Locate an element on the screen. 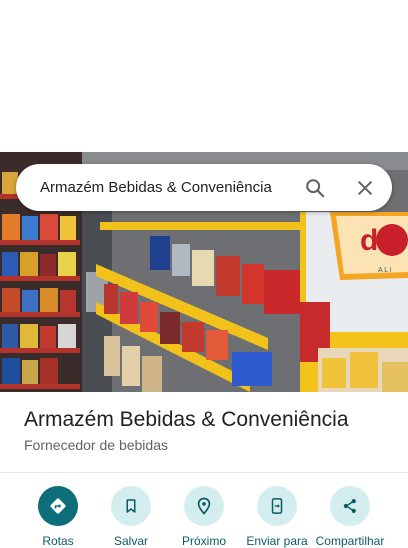 The height and width of the screenshot is (548, 408). divider is located at coordinates (204, 472).